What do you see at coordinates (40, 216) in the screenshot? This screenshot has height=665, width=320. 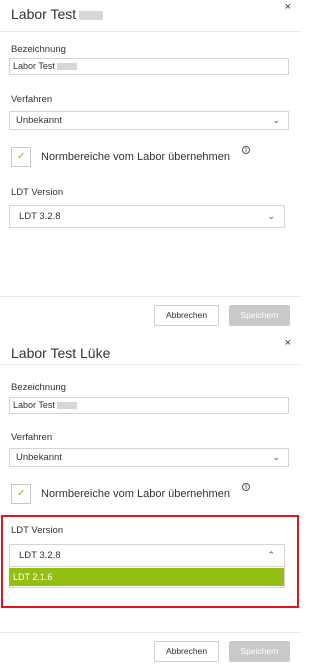 I see `ldt-version-value: LDT 3.2.8` at bounding box center [40, 216].